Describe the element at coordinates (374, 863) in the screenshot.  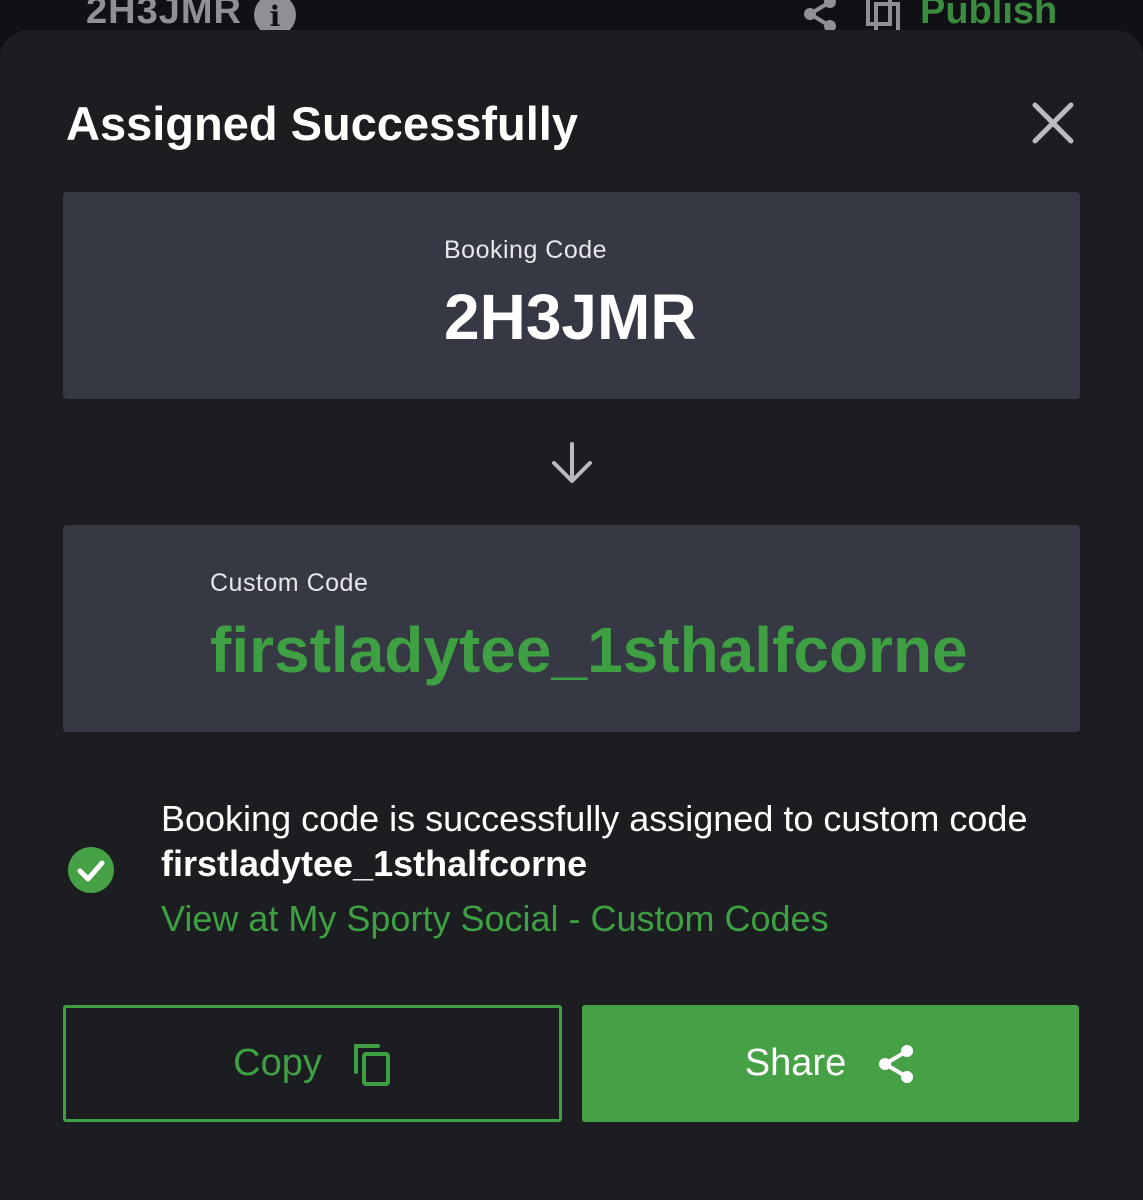
I see `success-message-code: firstladytee_1sthalfcorne` at that location.